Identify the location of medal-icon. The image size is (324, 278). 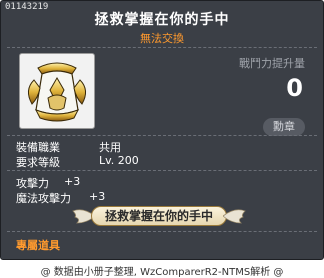
(57, 92).